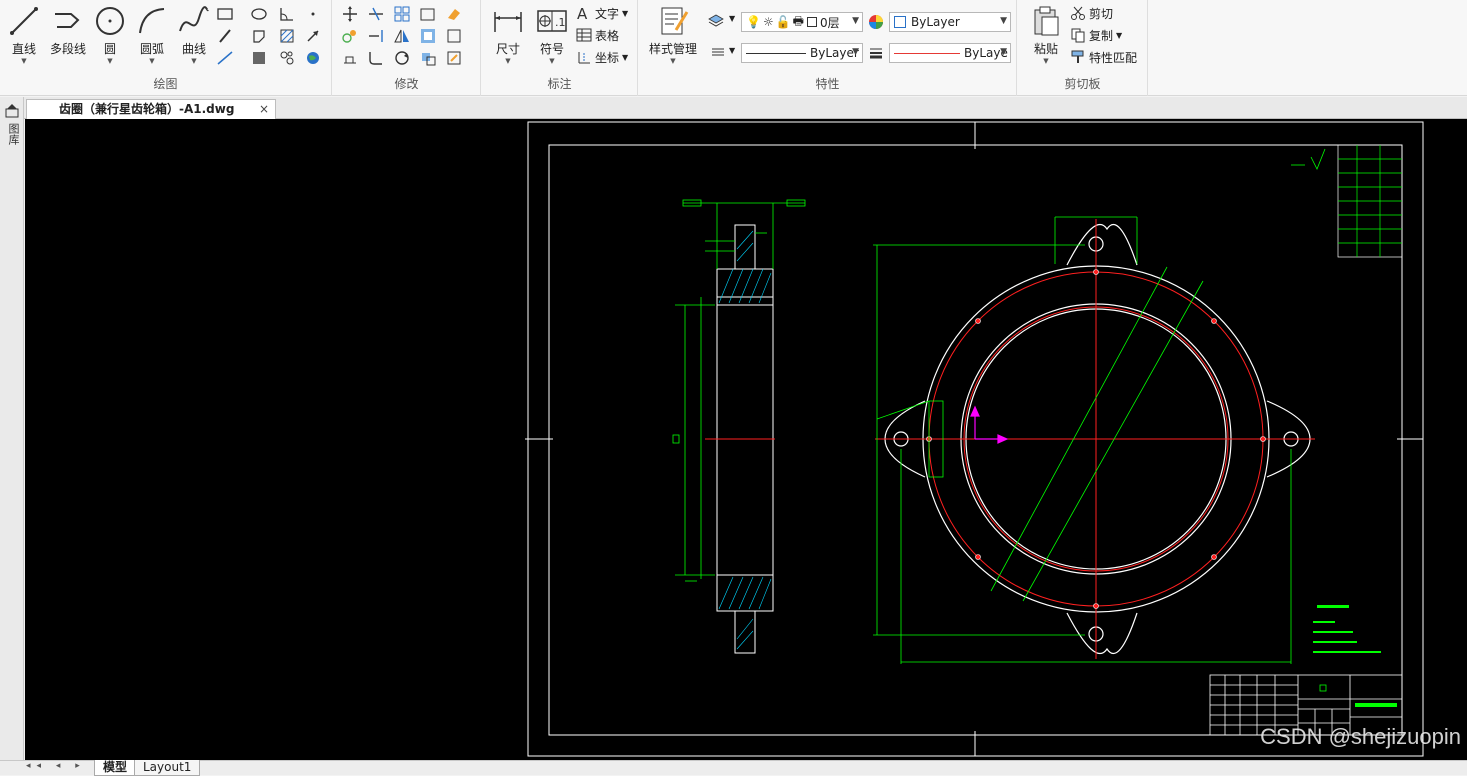 Image resolution: width=1467 pixels, height=776 pixels. Describe the element at coordinates (716, 21) in the screenshot. I see `layer-properties-tool` at that location.